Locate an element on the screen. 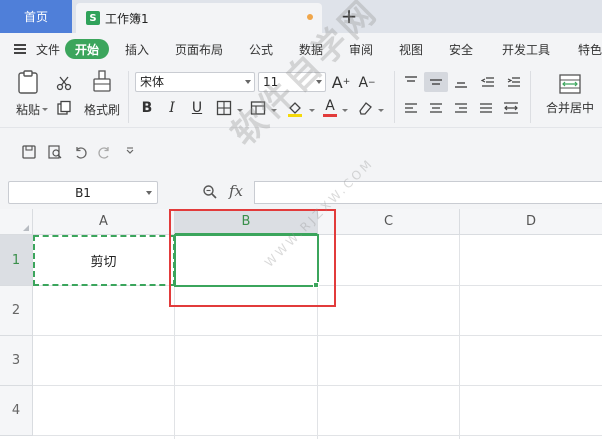 The height and width of the screenshot is (439, 602). redo-icon is located at coordinates (103, 153).